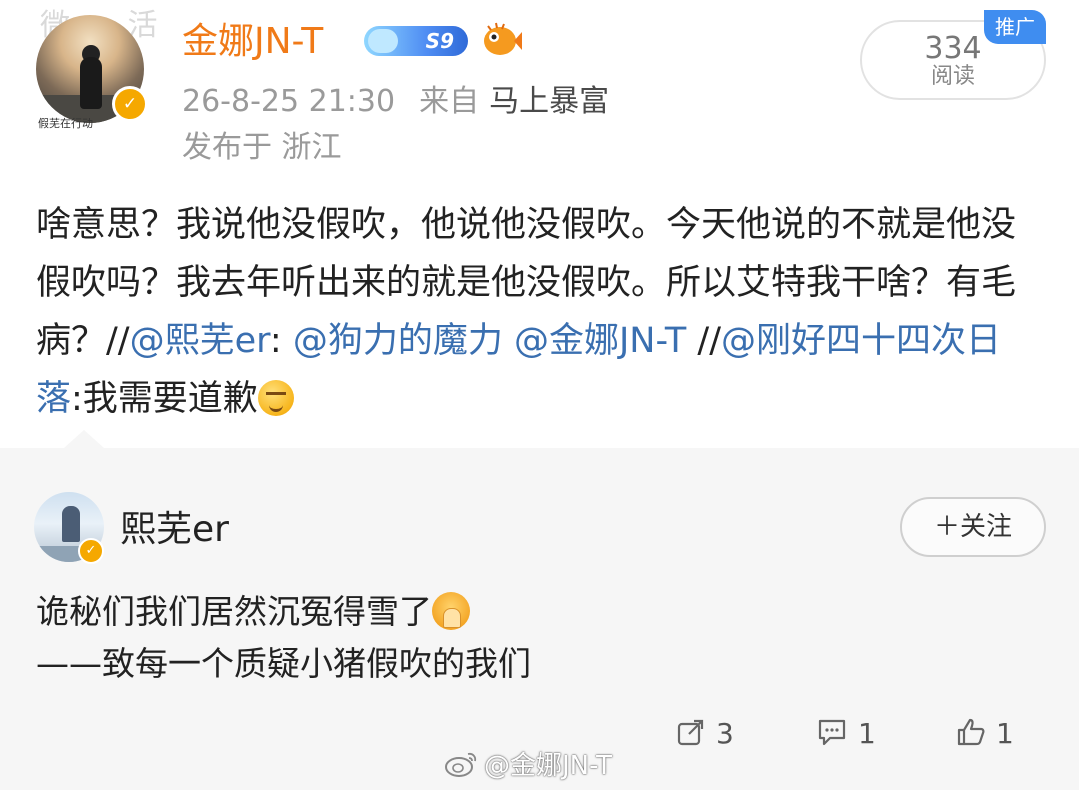 The width and height of the screenshot is (1079, 790). Describe the element at coordinates (1005, 733) in the screenshot. I see `like-count: 1` at that location.